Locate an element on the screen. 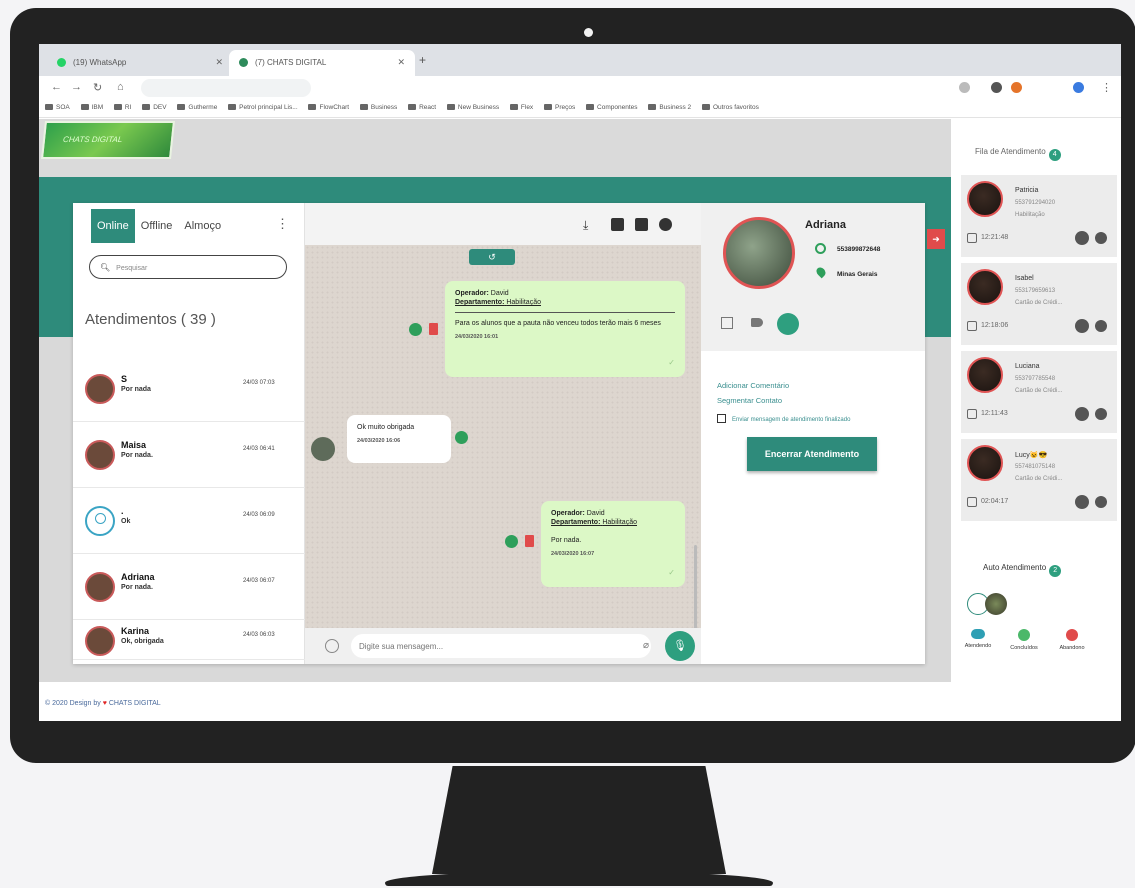 Image resolution: width=1135 pixels, height=888 pixels. tab-offline: Offline is located at coordinates (157, 226).